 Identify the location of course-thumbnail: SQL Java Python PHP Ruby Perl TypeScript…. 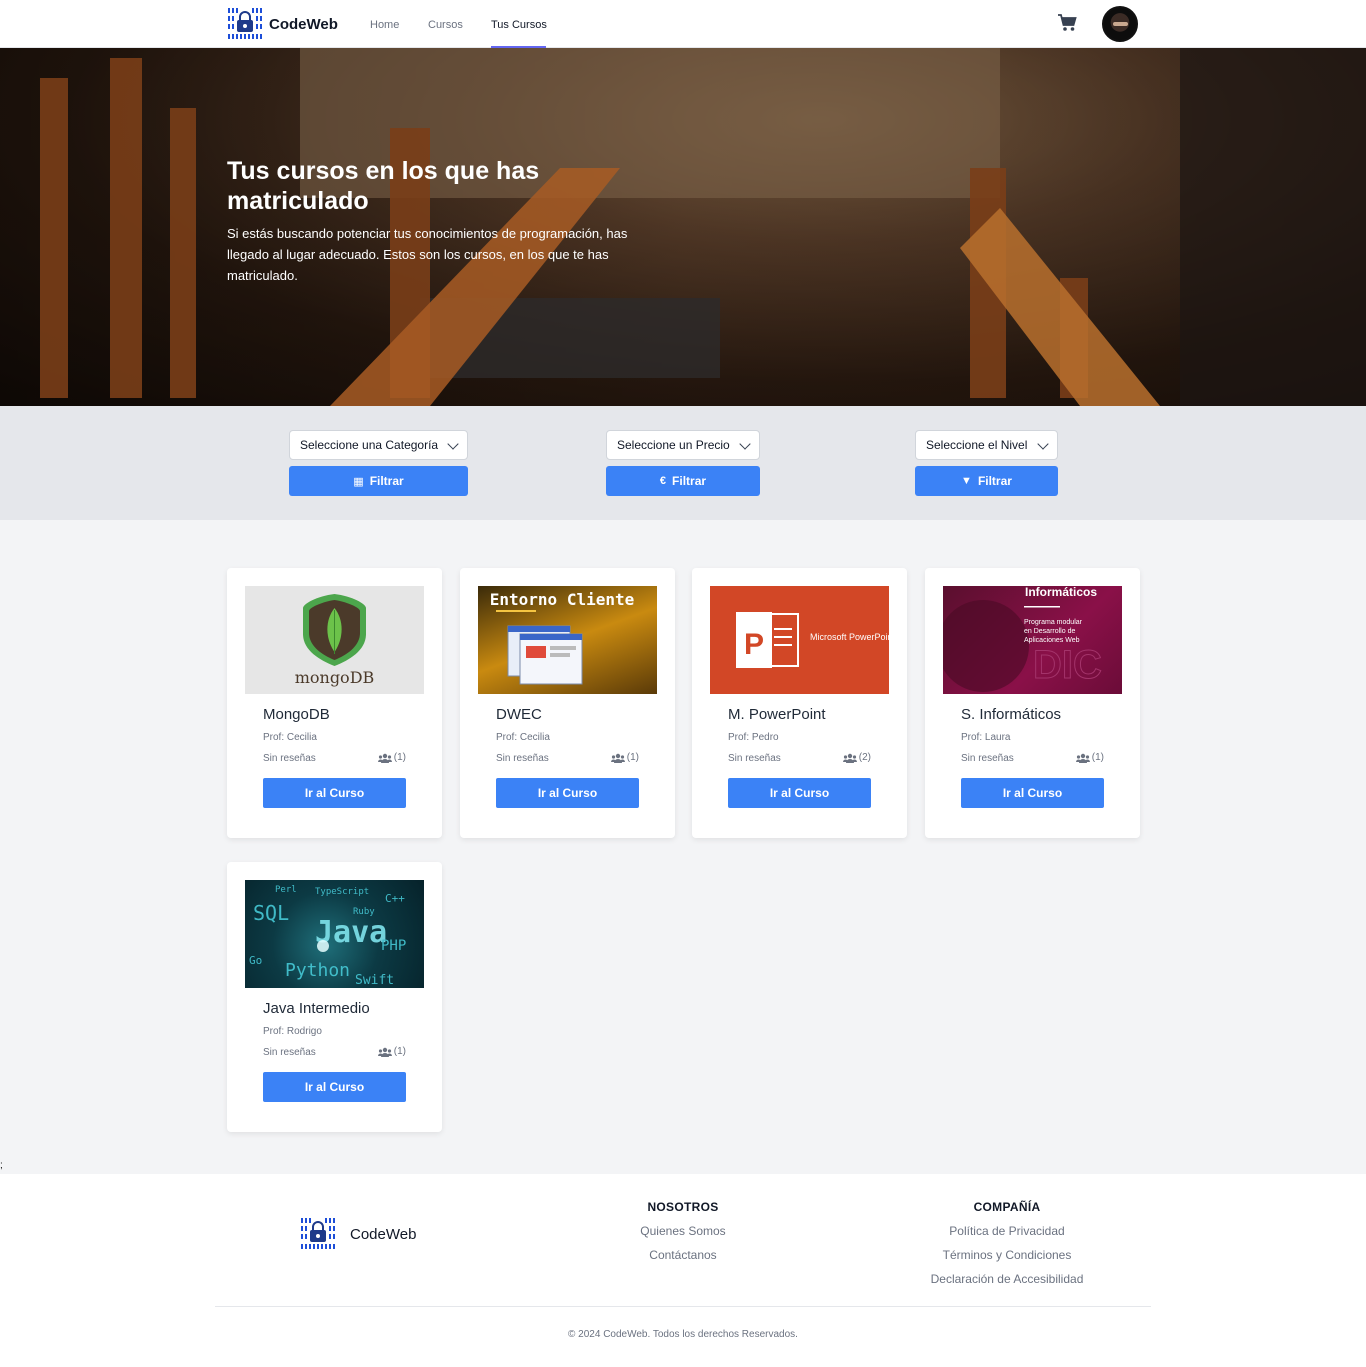
(334, 934).